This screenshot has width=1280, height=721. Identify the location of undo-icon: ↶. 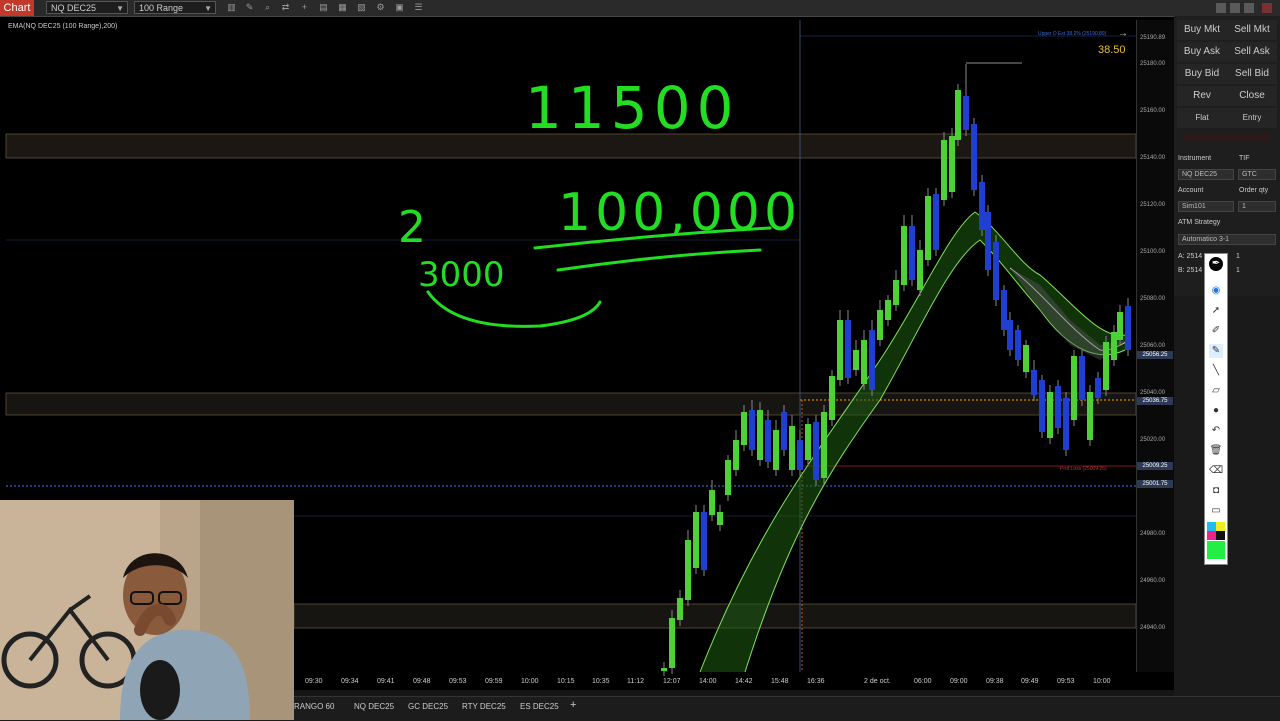
(1216, 431).